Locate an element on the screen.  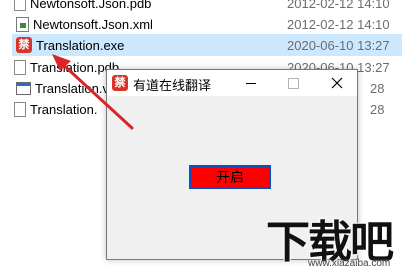
close-icon is located at coordinates (337, 83).